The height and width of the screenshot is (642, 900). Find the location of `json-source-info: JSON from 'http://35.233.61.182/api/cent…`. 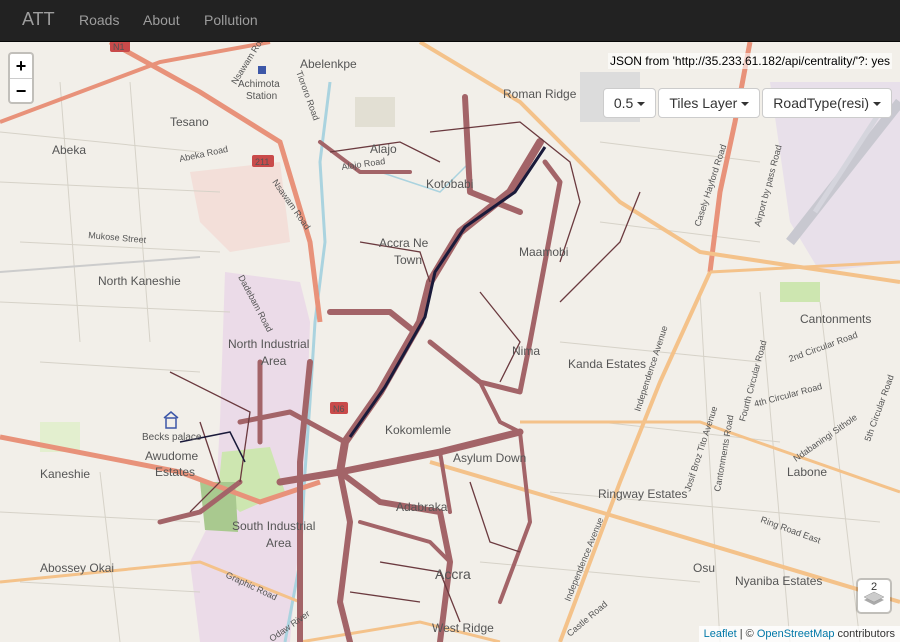

json-source-info: JSON from 'http://35.233.61.182/api/cent… is located at coordinates (749, 61).